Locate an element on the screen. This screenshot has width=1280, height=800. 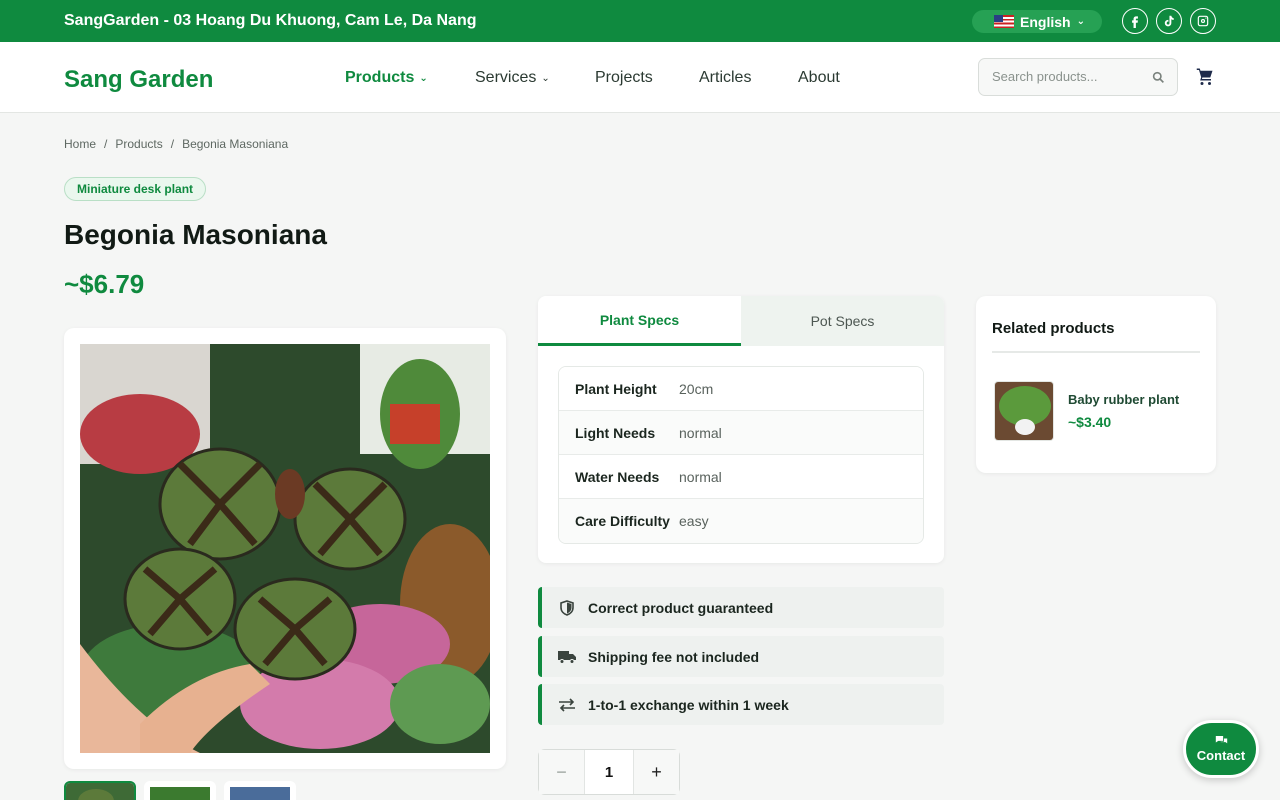
spec-row: Care Difficulty easy is located at coordinates (741, 521).